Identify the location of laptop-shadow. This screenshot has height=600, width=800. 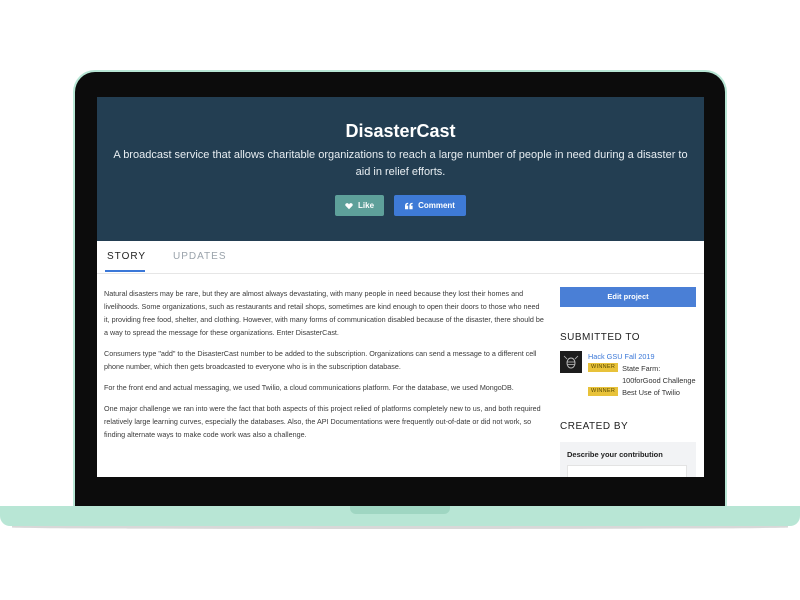
(400, 527).